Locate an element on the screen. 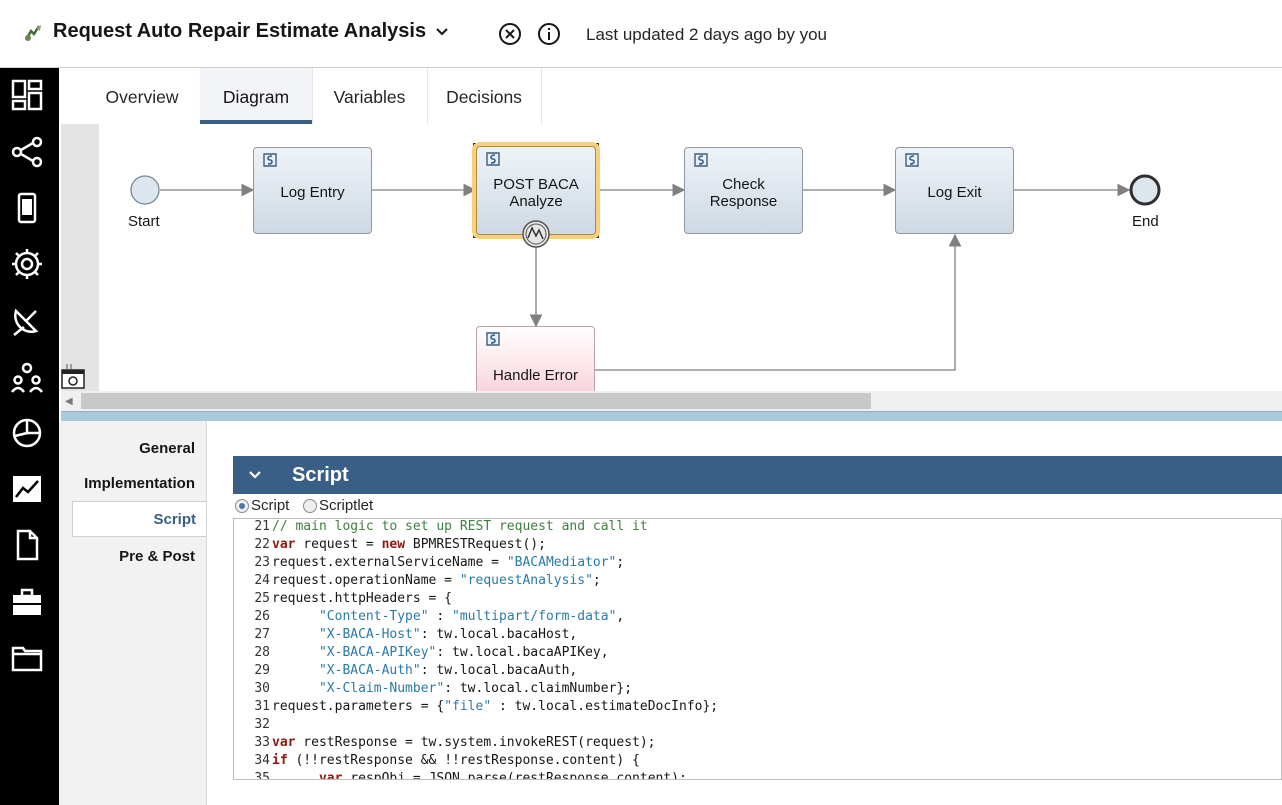 The height and width of the screenshot is (805, 1282). node-log-entry: Log Entry is located at coordinates (312, 190).